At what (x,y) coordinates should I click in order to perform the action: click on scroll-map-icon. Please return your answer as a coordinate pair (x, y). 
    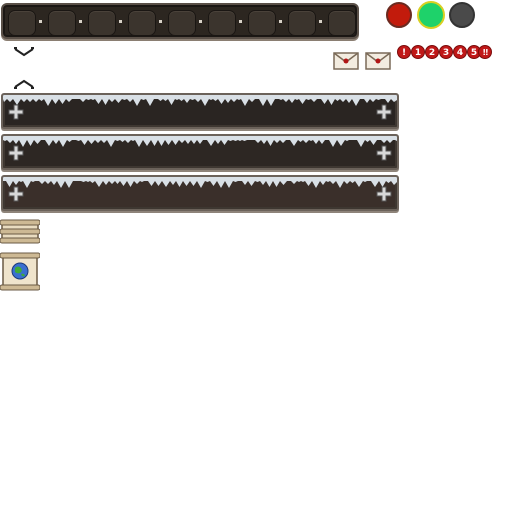
    Looking at the image, I should click on (20, 271).